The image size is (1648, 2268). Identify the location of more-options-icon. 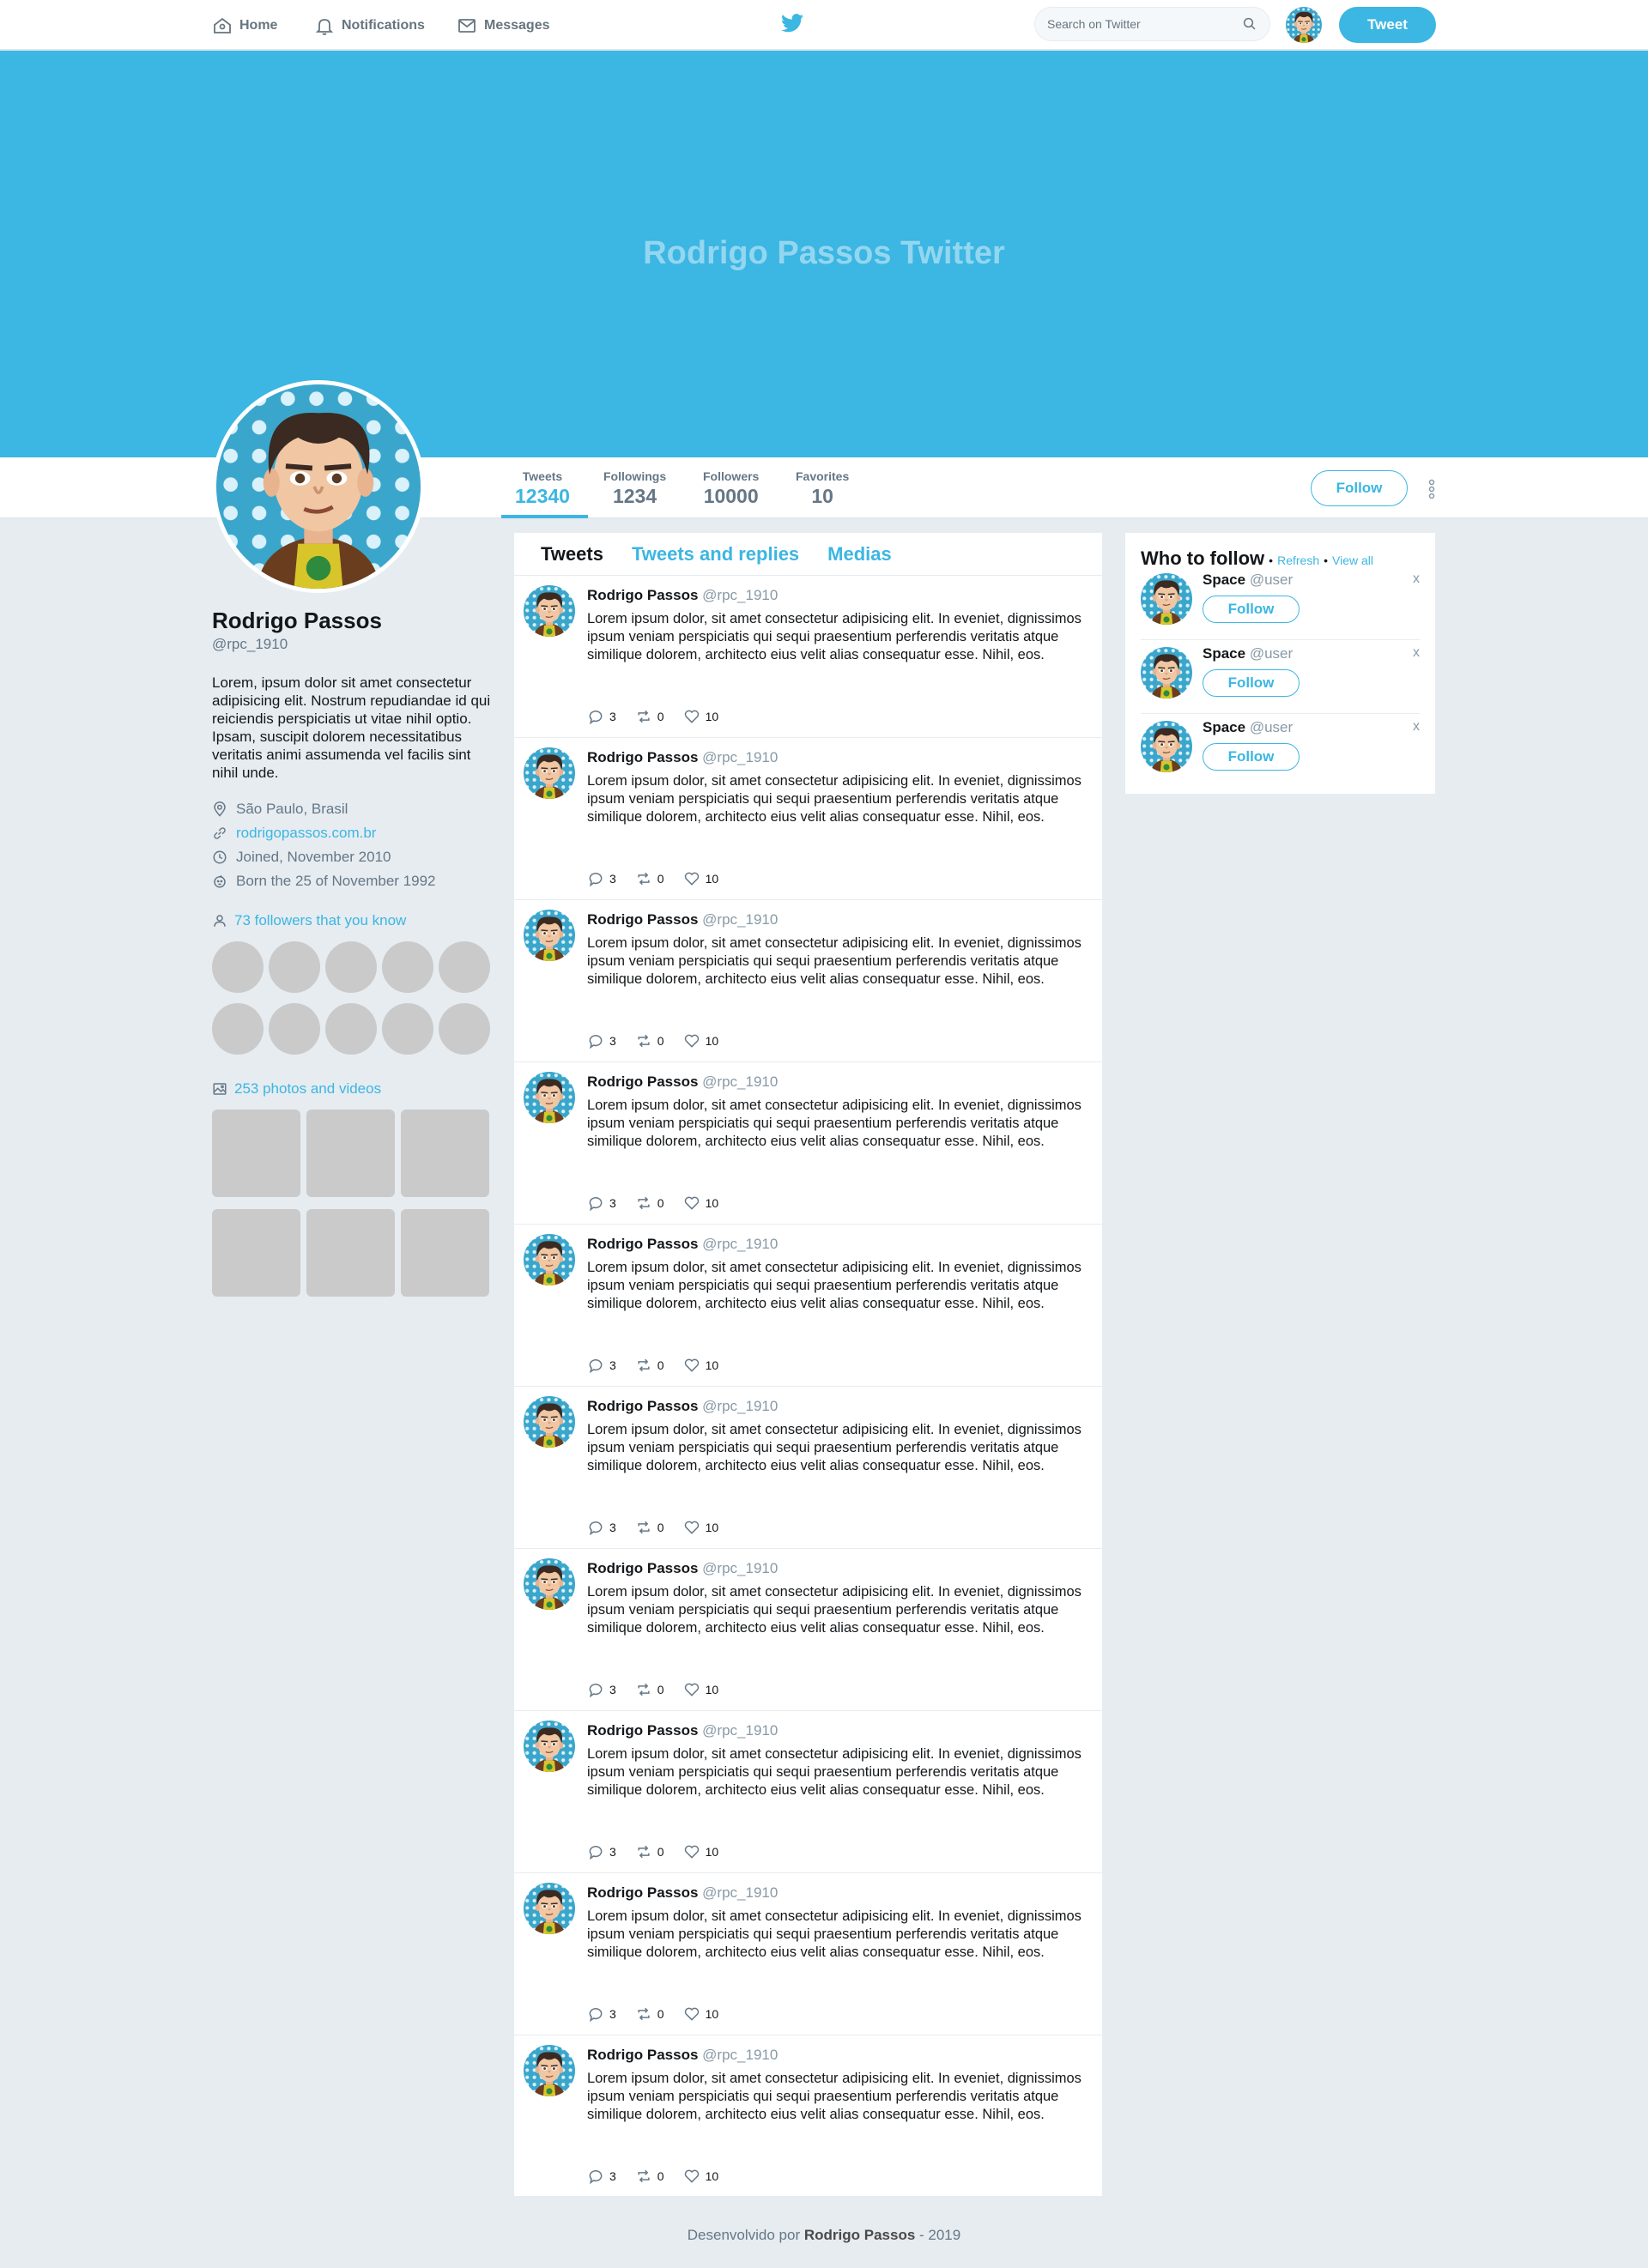
(1432, 489).